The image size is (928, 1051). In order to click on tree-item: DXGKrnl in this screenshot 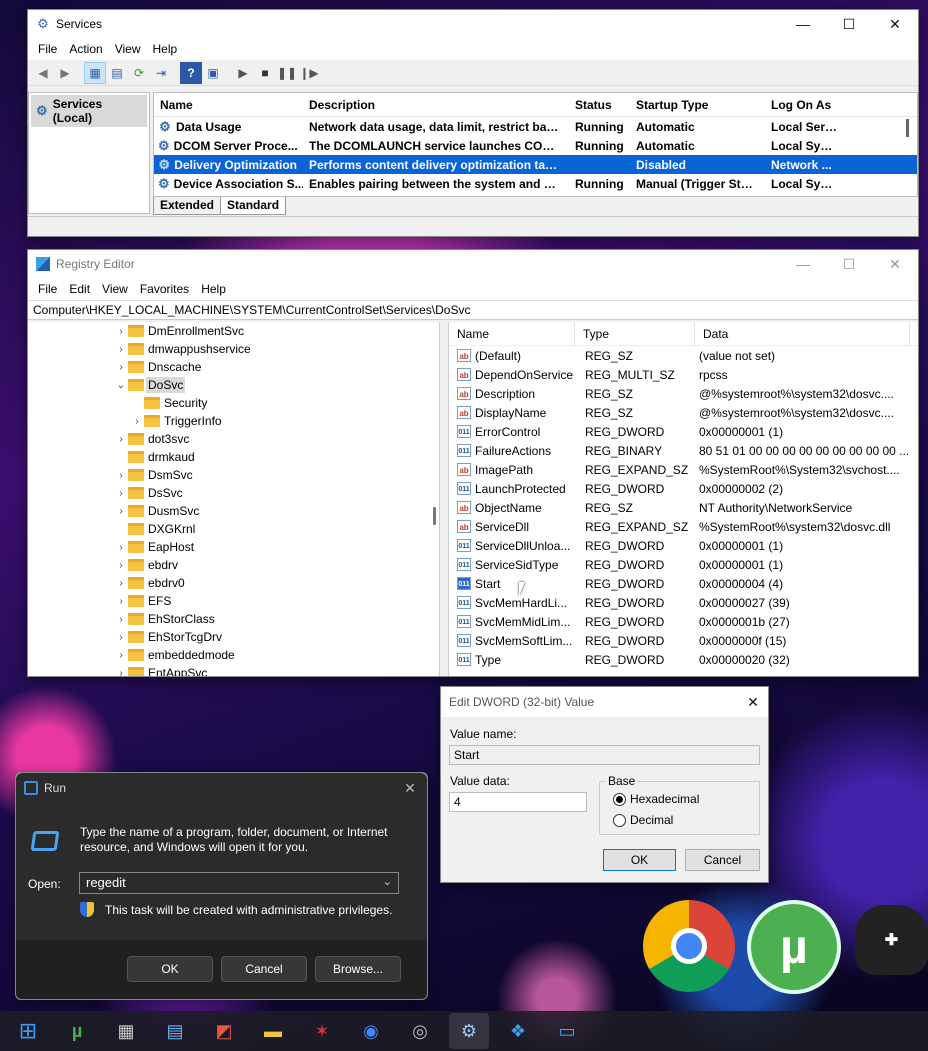, I will do `click(233, 529)`.